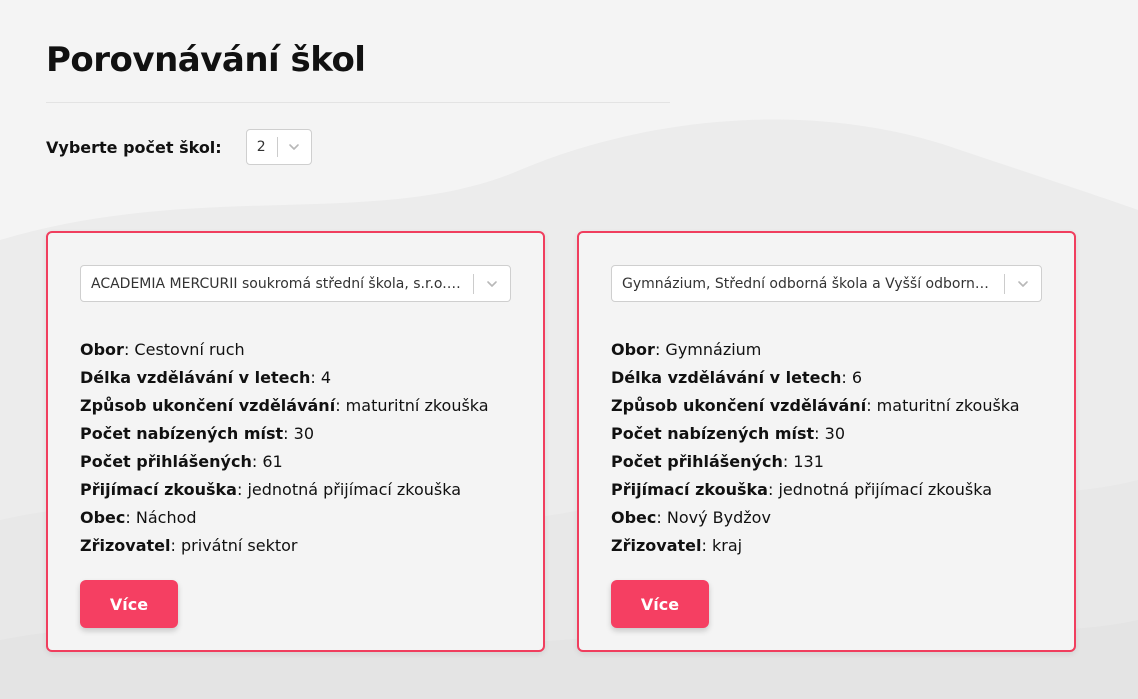 Image resolution: width=1138 pixels, height=699 pixels. Describe the element at coordinates (206, 60) in the screenshot. I see `page-title: Porovnávání škol` at that location.